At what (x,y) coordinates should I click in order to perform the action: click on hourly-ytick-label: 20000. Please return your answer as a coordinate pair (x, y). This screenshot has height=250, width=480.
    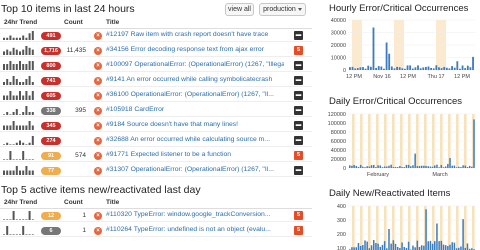
    Looking at the image, I should click on (338, 46).